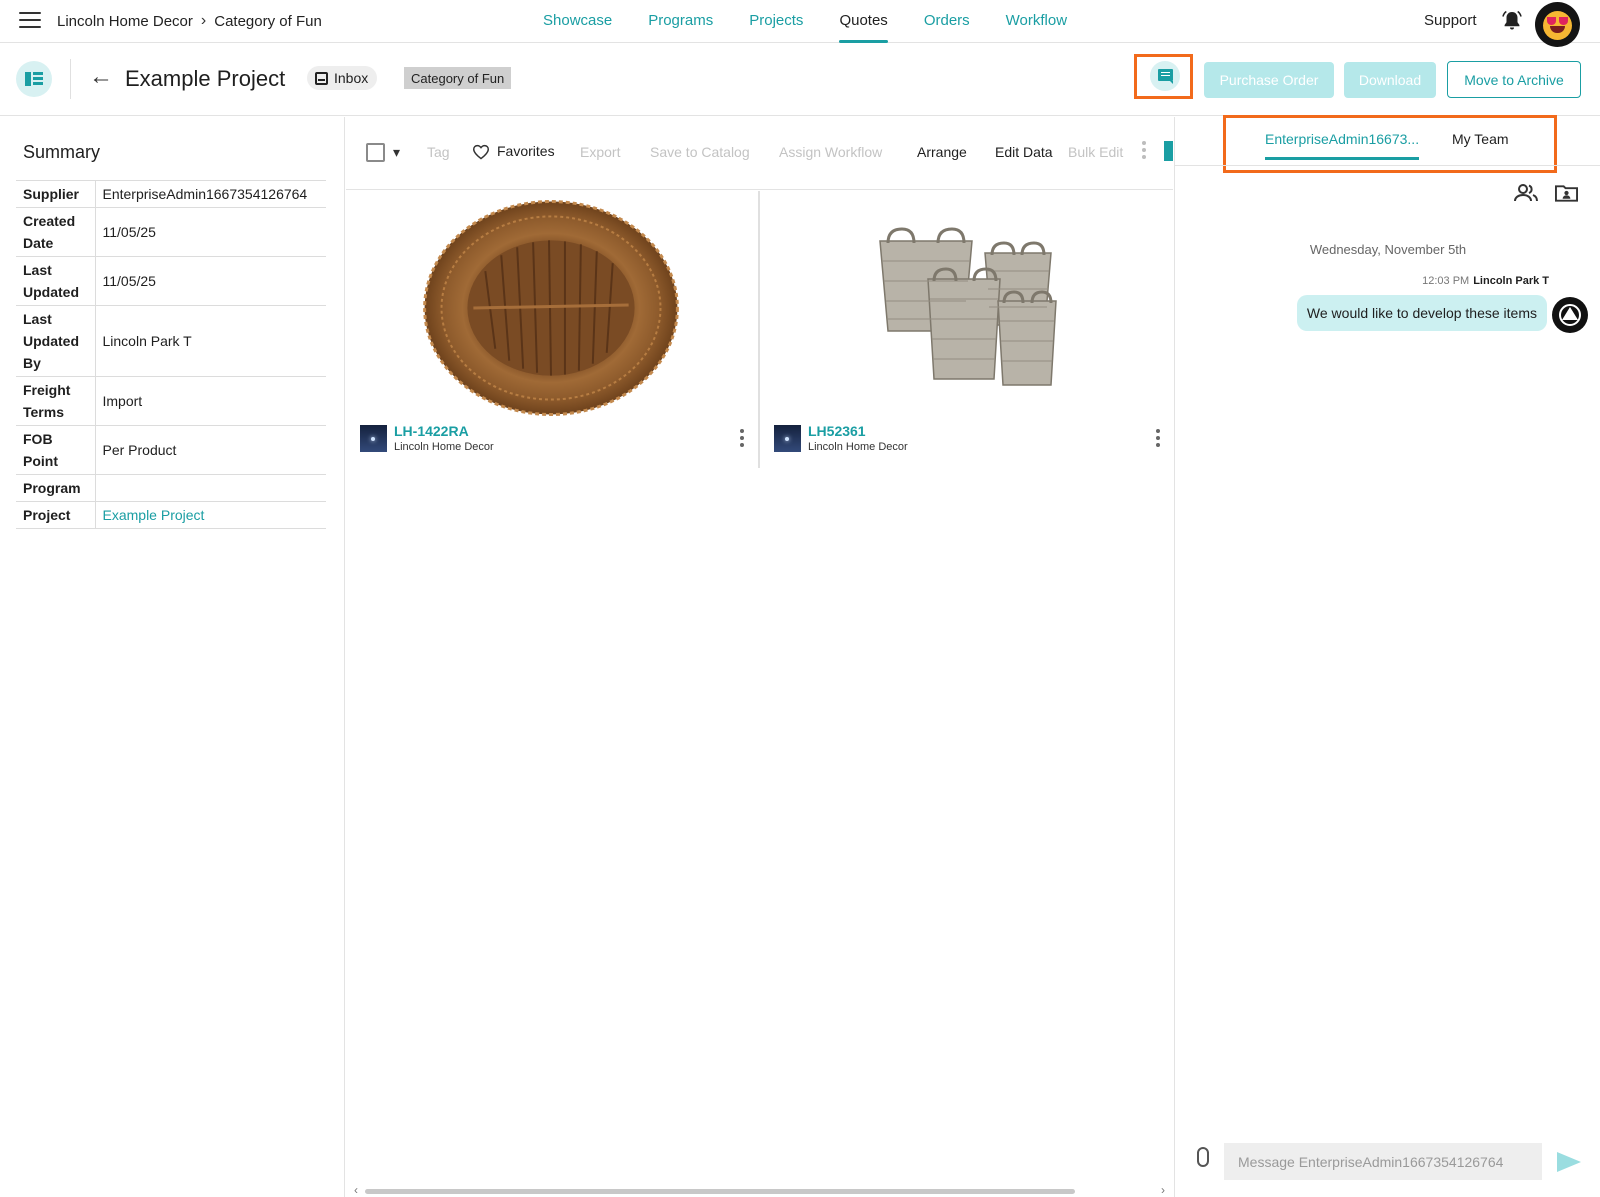 This screenshot has height=1197, width=1600. I want to click on summary-heading: Summary, so click(62, 152).